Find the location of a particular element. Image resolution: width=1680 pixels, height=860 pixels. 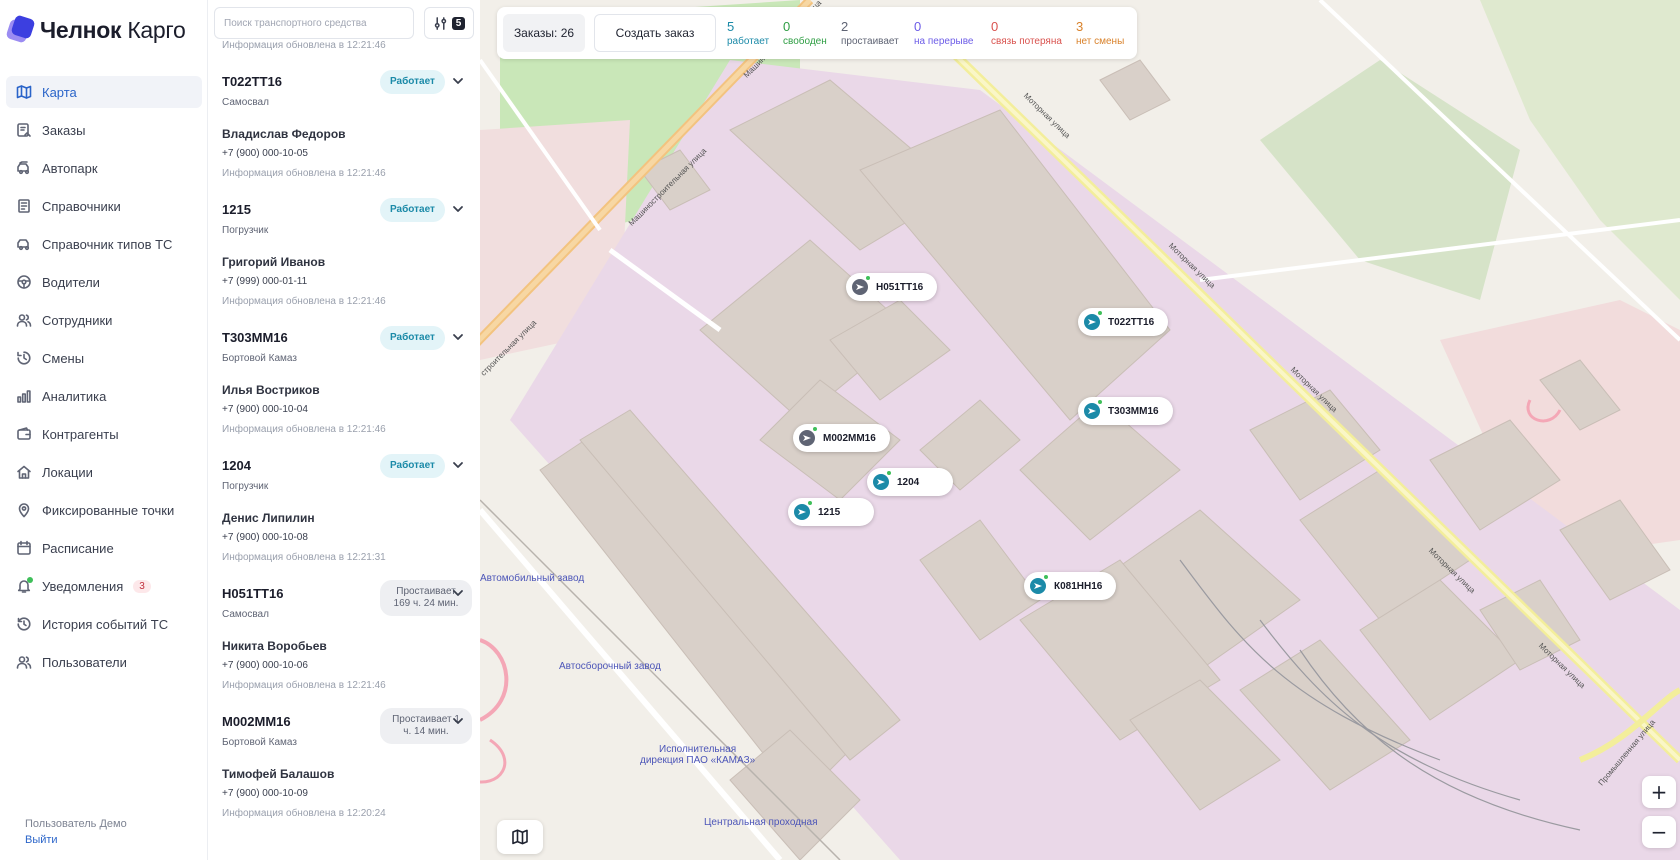

vehicle-marker: Н051ТТ16 is located at coordinates (892, 287).